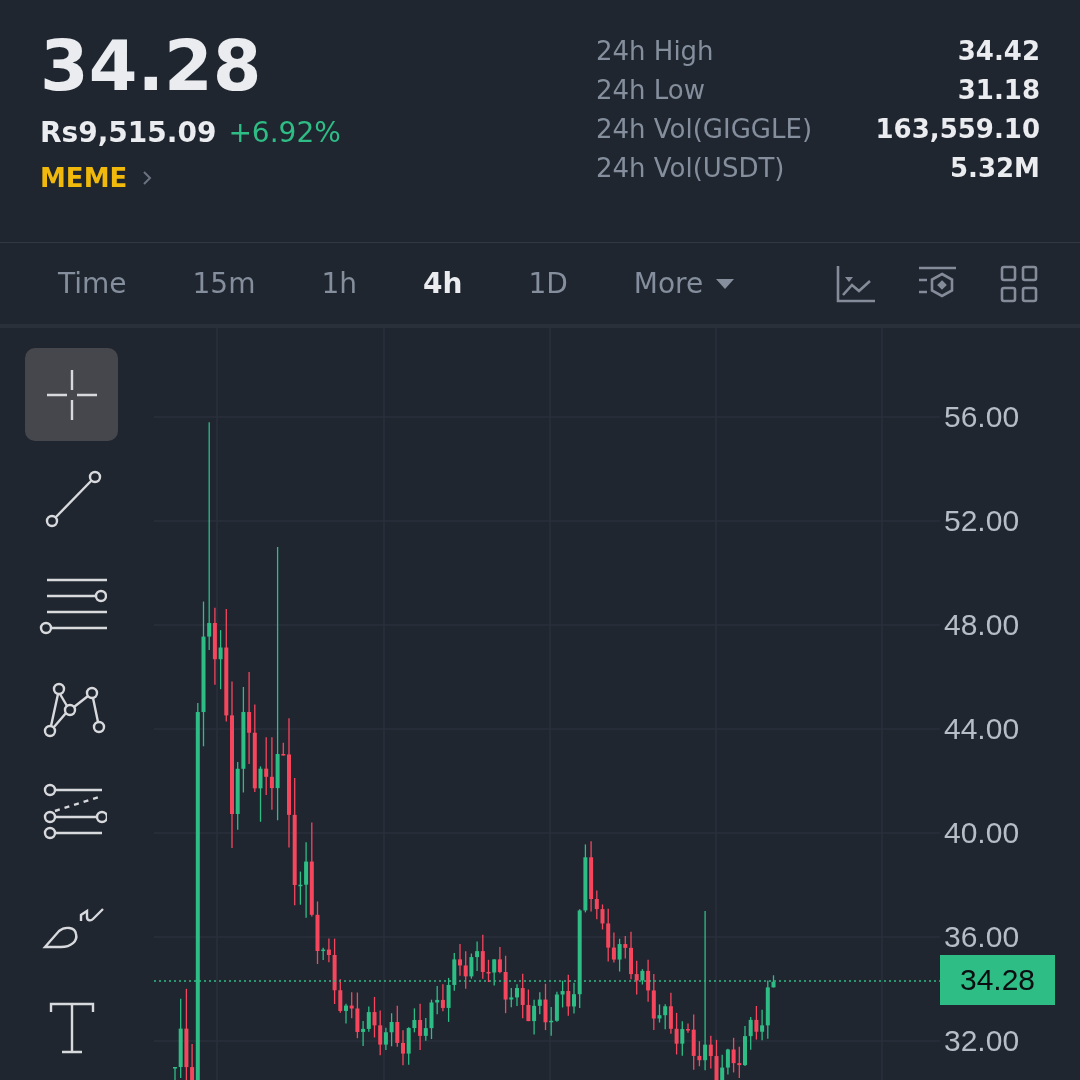 This screenshot has height=1080, width=1080. What do you see at coordinates (705, 129) in the screenshot?
I see `stat-label: 24h Vol(GIGGLE)` at bounding box center [705, 129].